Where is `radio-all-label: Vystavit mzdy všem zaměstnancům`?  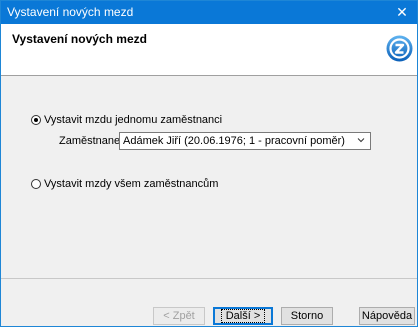 radio-all-label: Vystavit mzdy všem zaměstnancům is located at coordinates (131, 184).